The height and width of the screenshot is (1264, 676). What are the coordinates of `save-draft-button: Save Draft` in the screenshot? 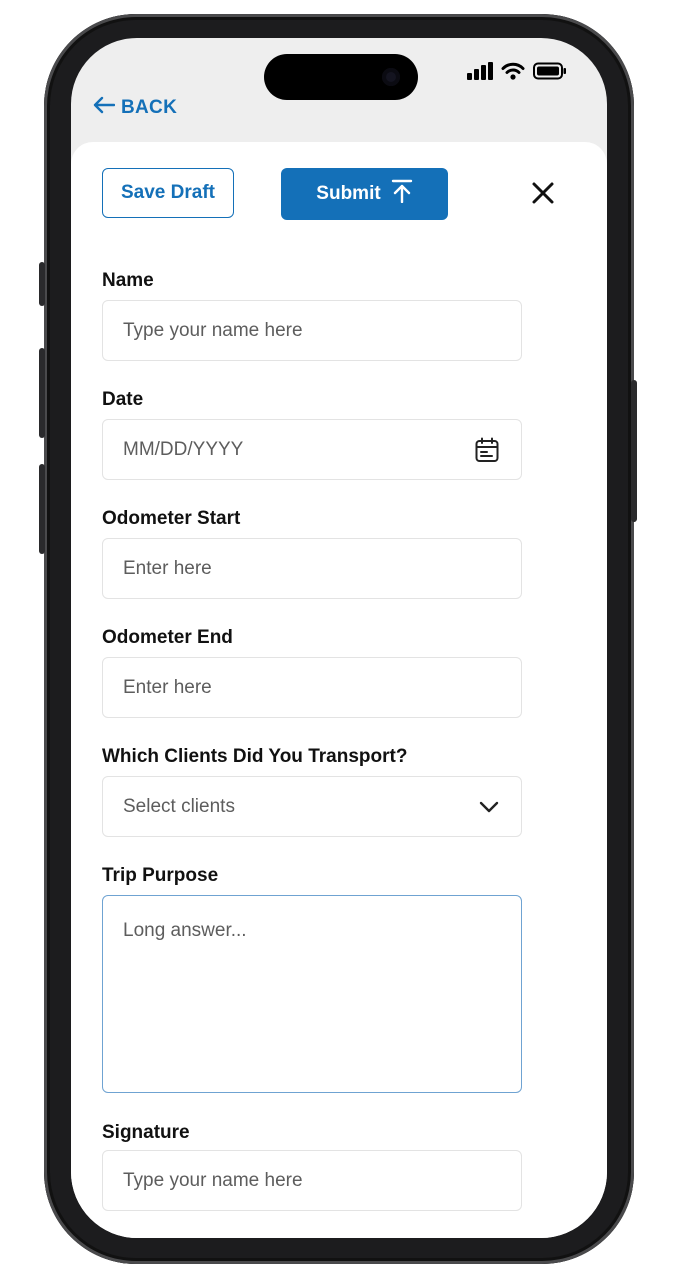 It's located at (168, 193).